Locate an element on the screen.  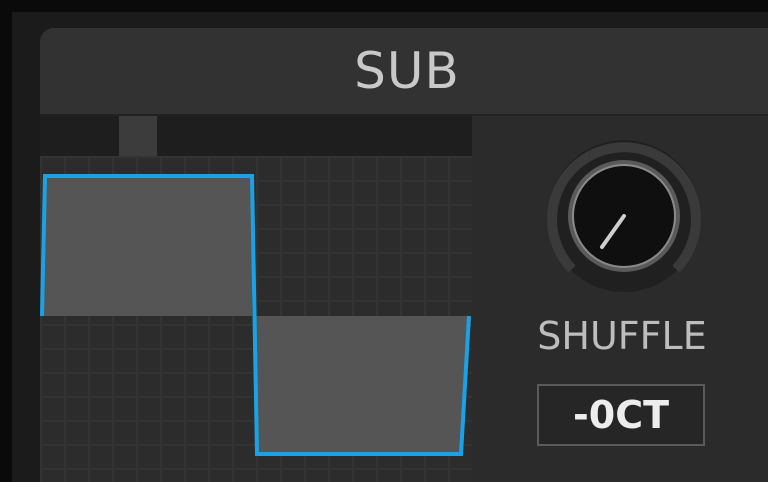
waveform-fill-positive is located at coordinates (147, 246).